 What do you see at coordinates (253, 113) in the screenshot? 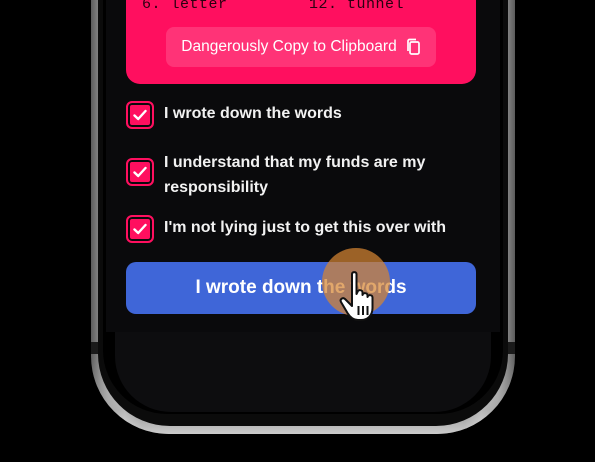
I see `checklist-label-wrote-words: I wrote down the words` at bounding box center [253, 113].